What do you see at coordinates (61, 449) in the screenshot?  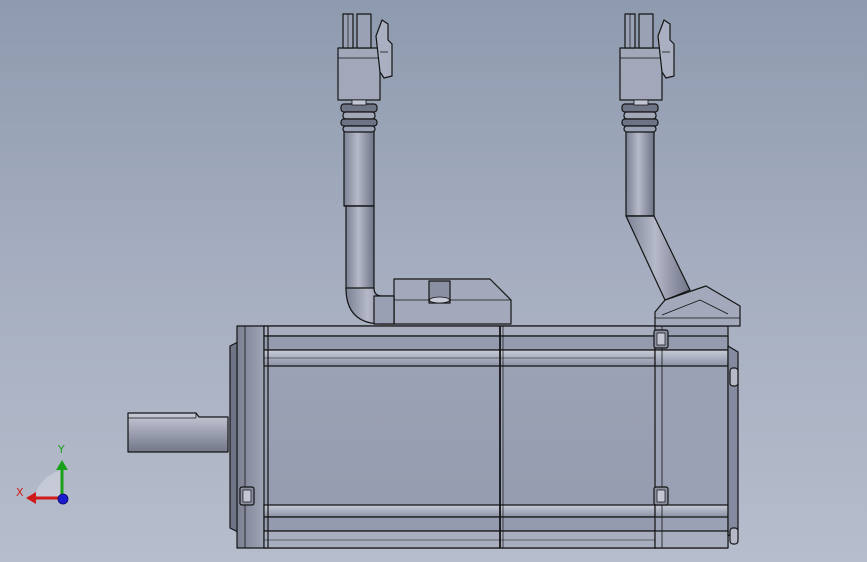 I see `y-axis-label: Y` at bounding box center [61, 449].